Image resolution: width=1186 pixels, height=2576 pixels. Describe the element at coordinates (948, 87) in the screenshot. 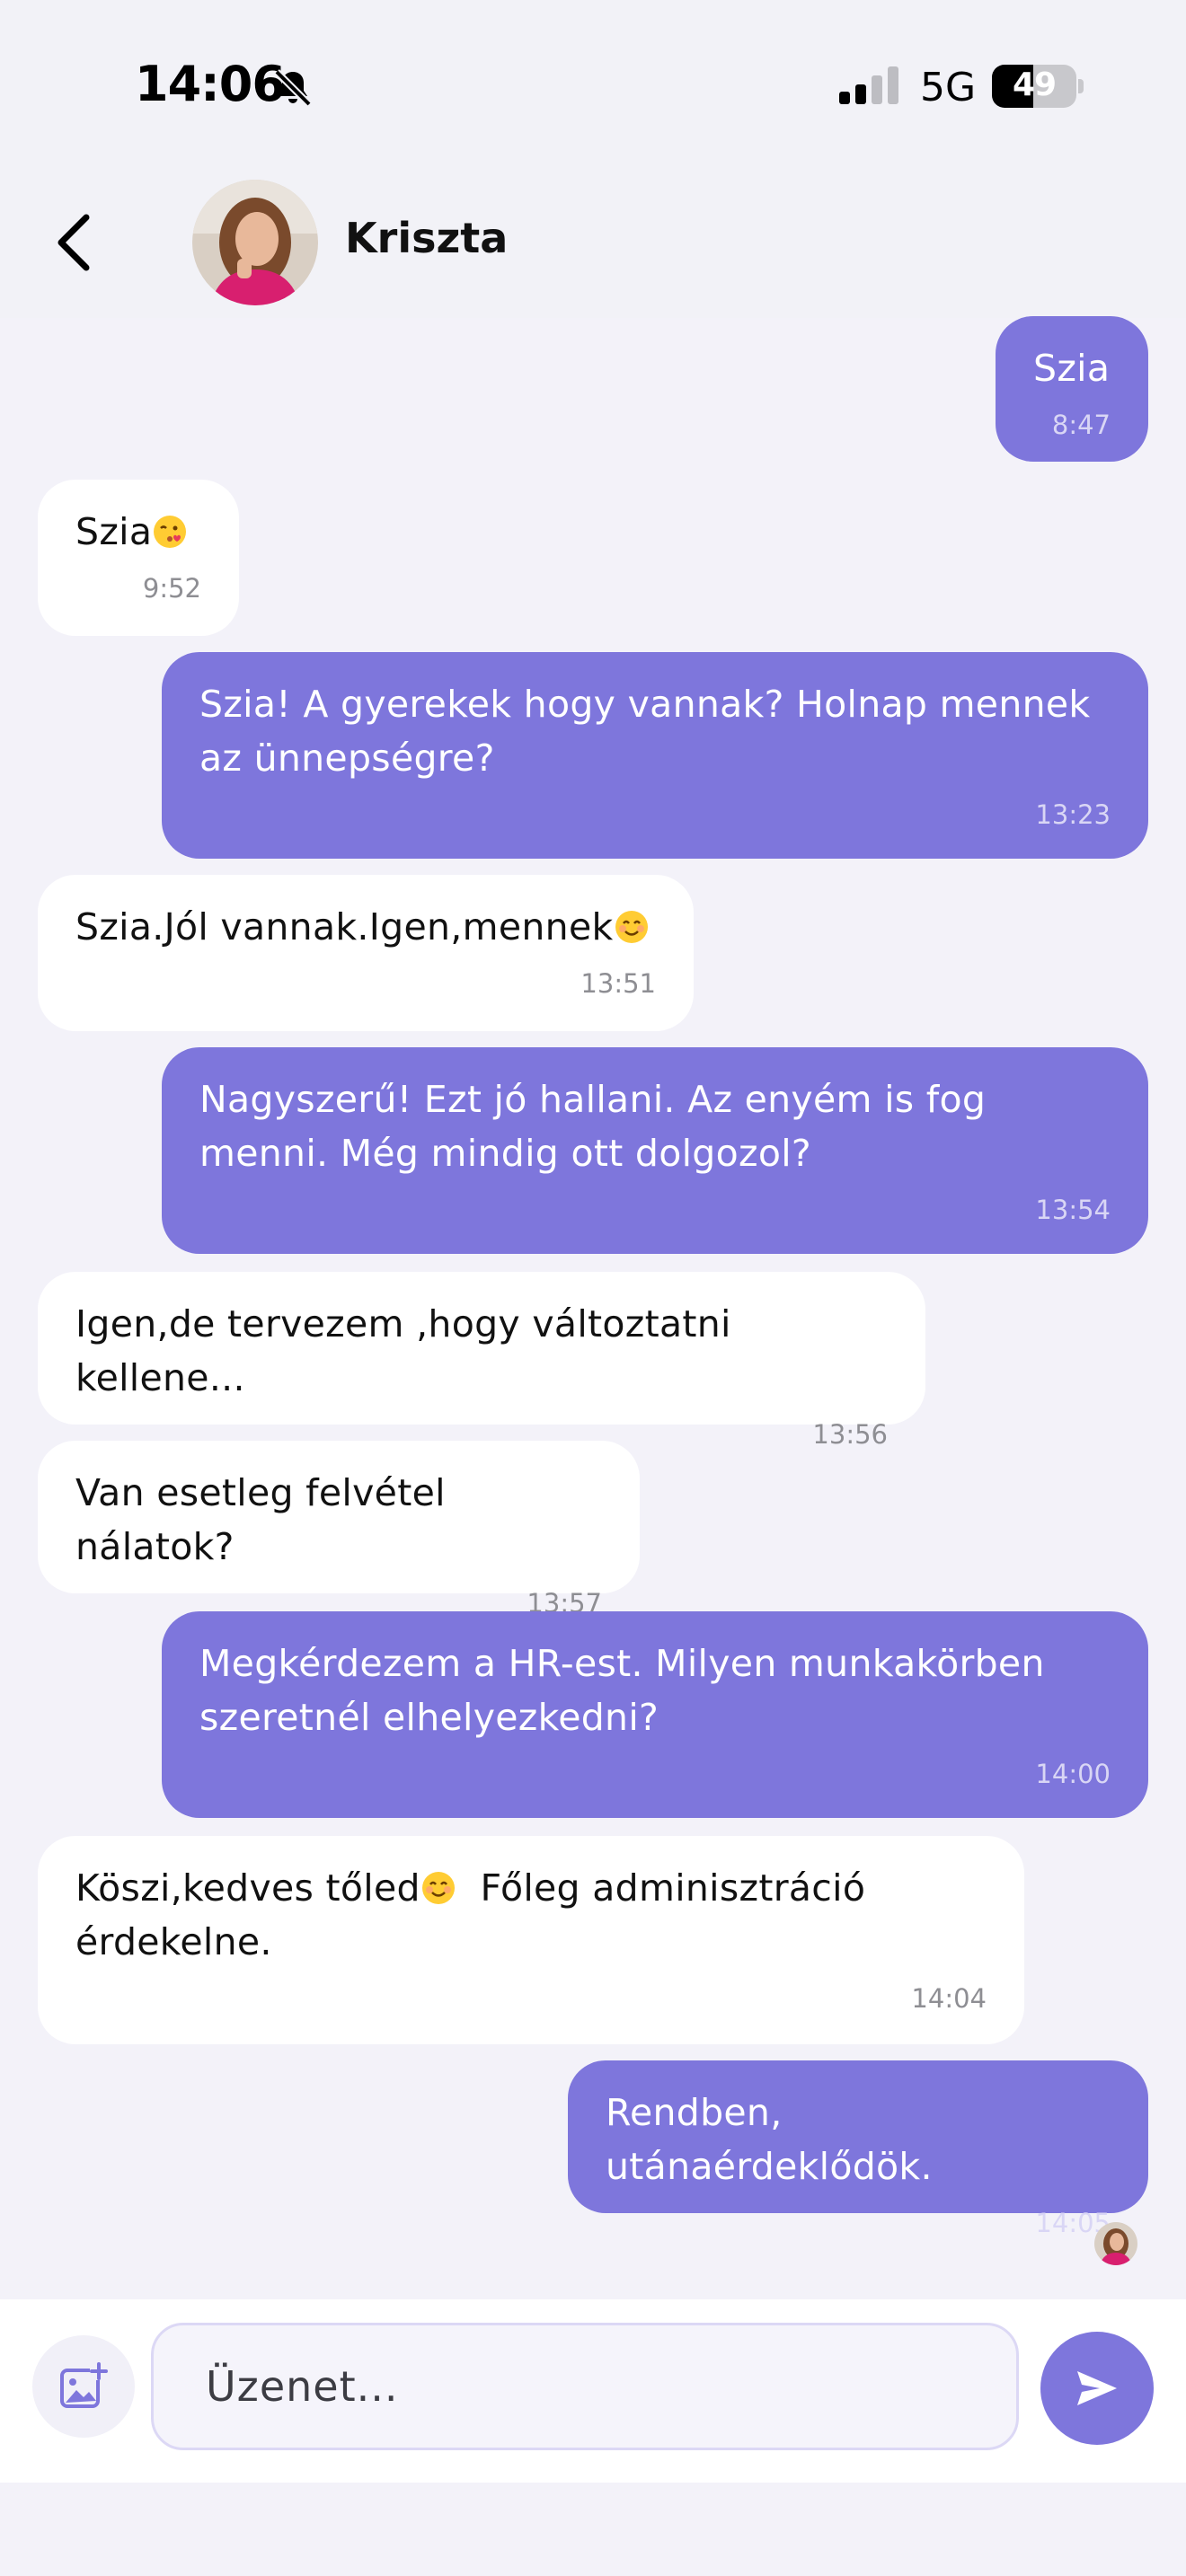

I see `network-label: 5G` at that location.